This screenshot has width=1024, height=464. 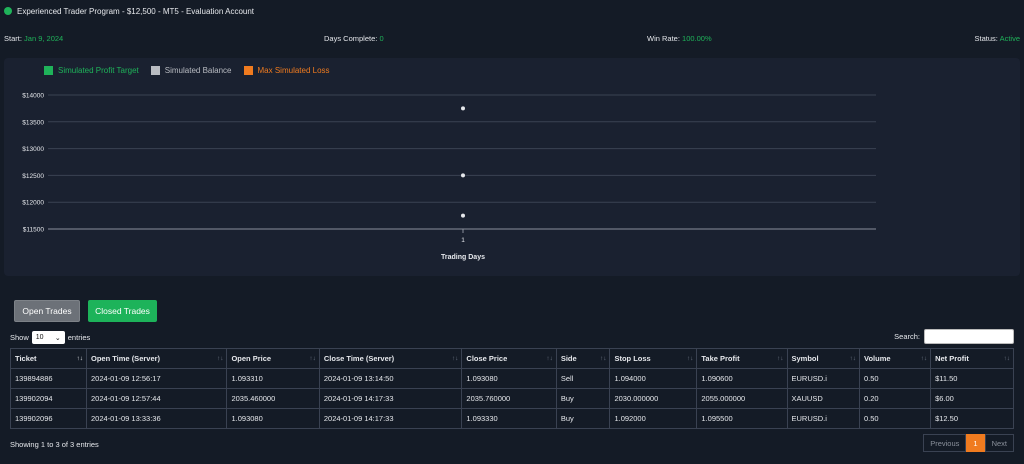 What do you see at coordinates (823, 418) in the screenshot?
I see `table-cell: EURUSD.i` at bounding box center [823, 418].